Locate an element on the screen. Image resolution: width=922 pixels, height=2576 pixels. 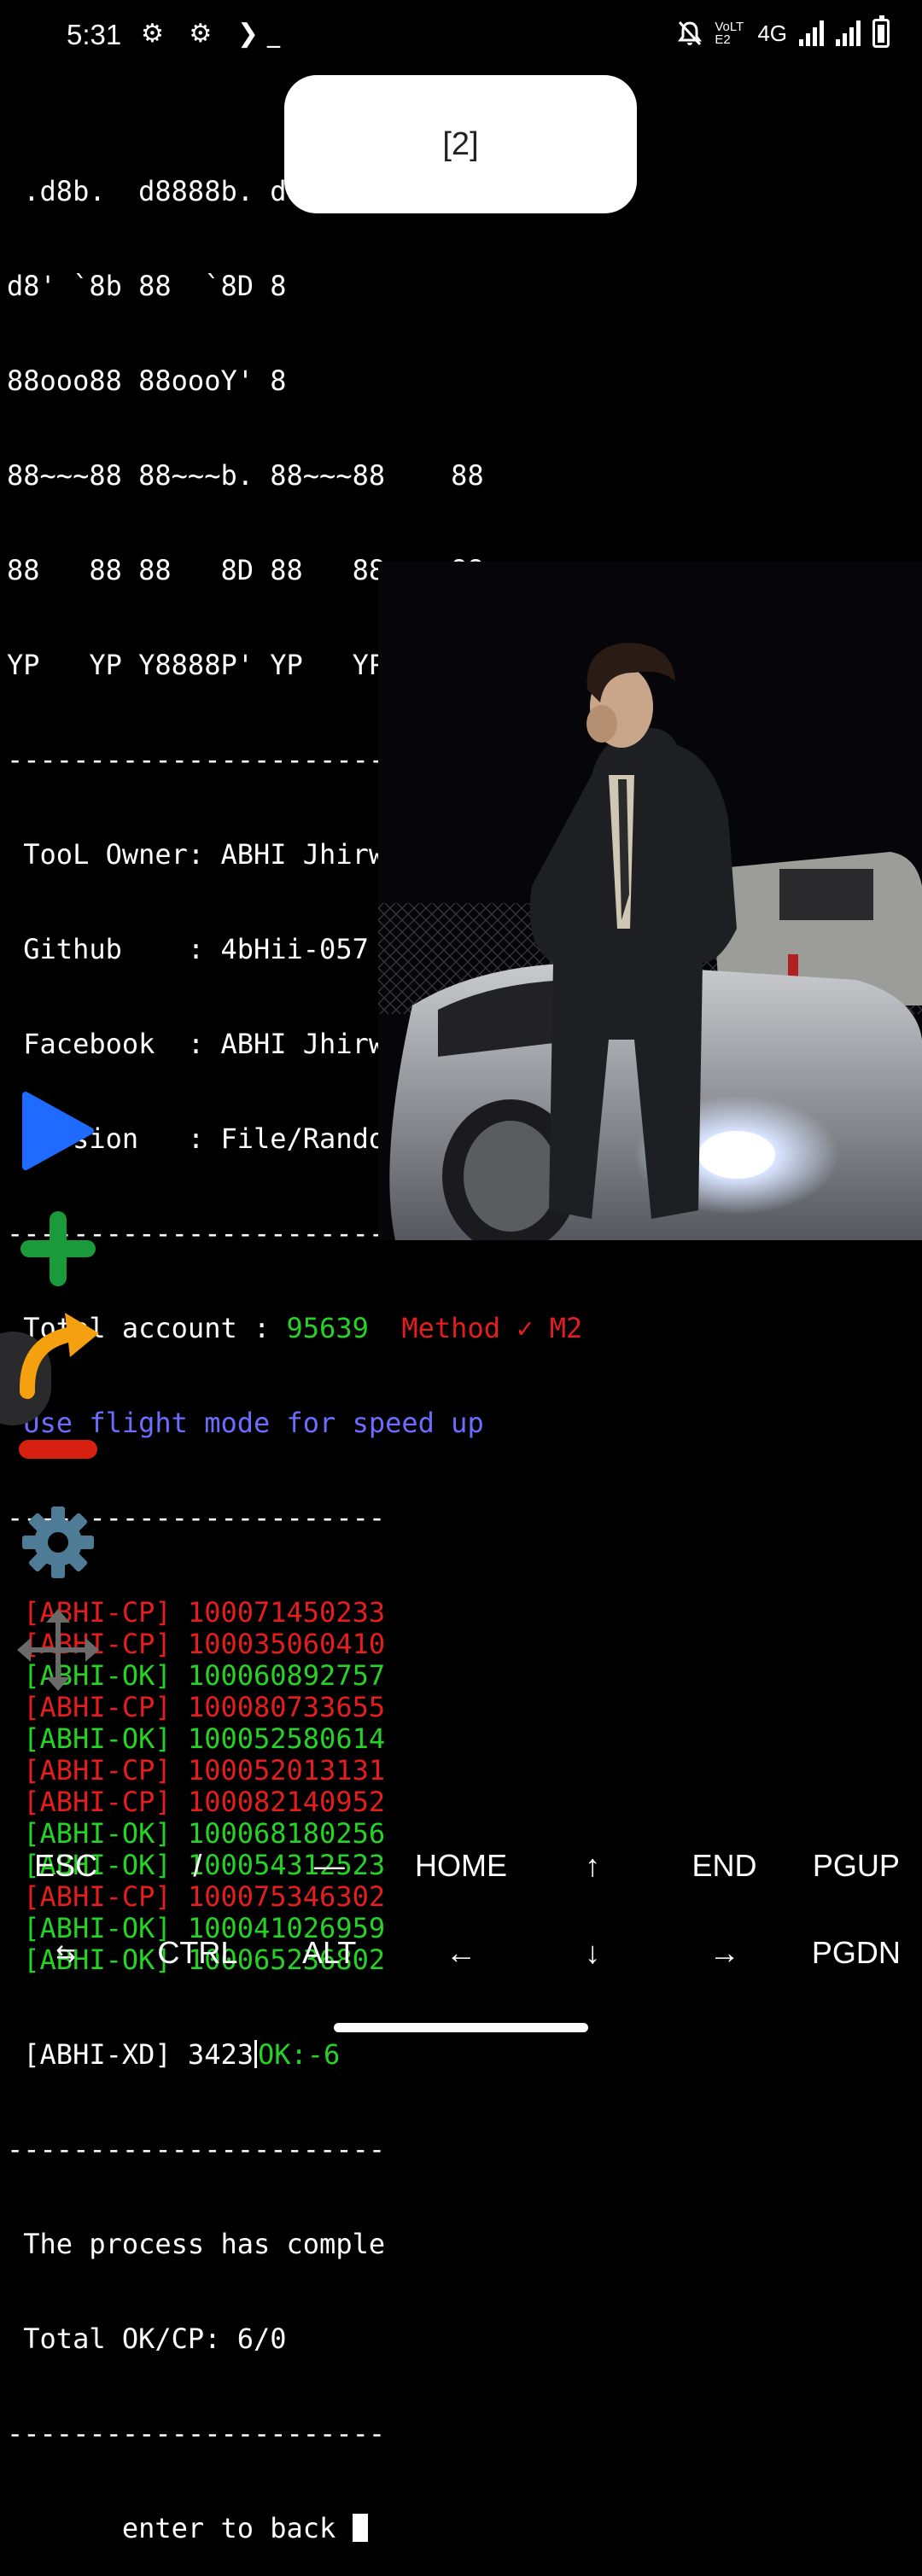
key-slash: / is located at coordinates (197, 1866).